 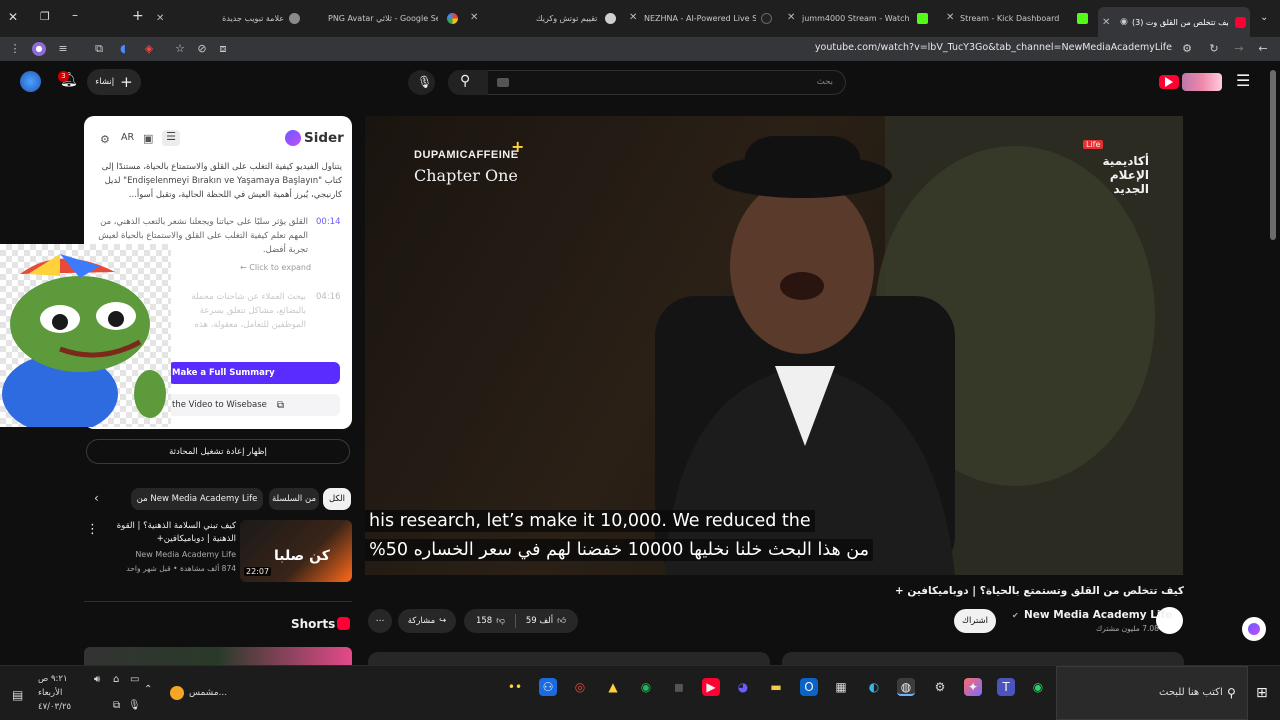 What do you see at coordinates (613, 687) in the screenshot?
I see `app-icon: ▲` at bounding box center [613, 687].